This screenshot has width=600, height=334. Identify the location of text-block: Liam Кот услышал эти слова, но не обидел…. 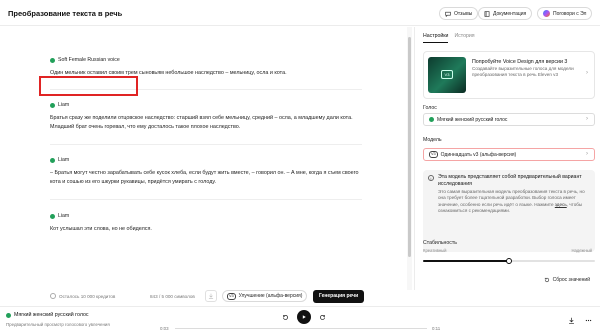
(206, 223).